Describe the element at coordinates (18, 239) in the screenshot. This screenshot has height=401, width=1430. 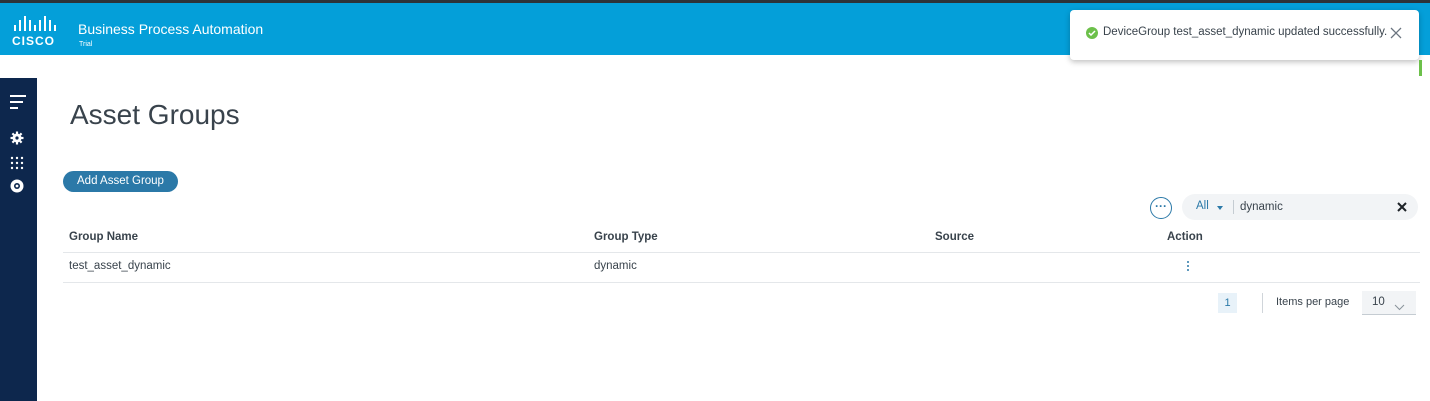
I see `sidebar` at that location.